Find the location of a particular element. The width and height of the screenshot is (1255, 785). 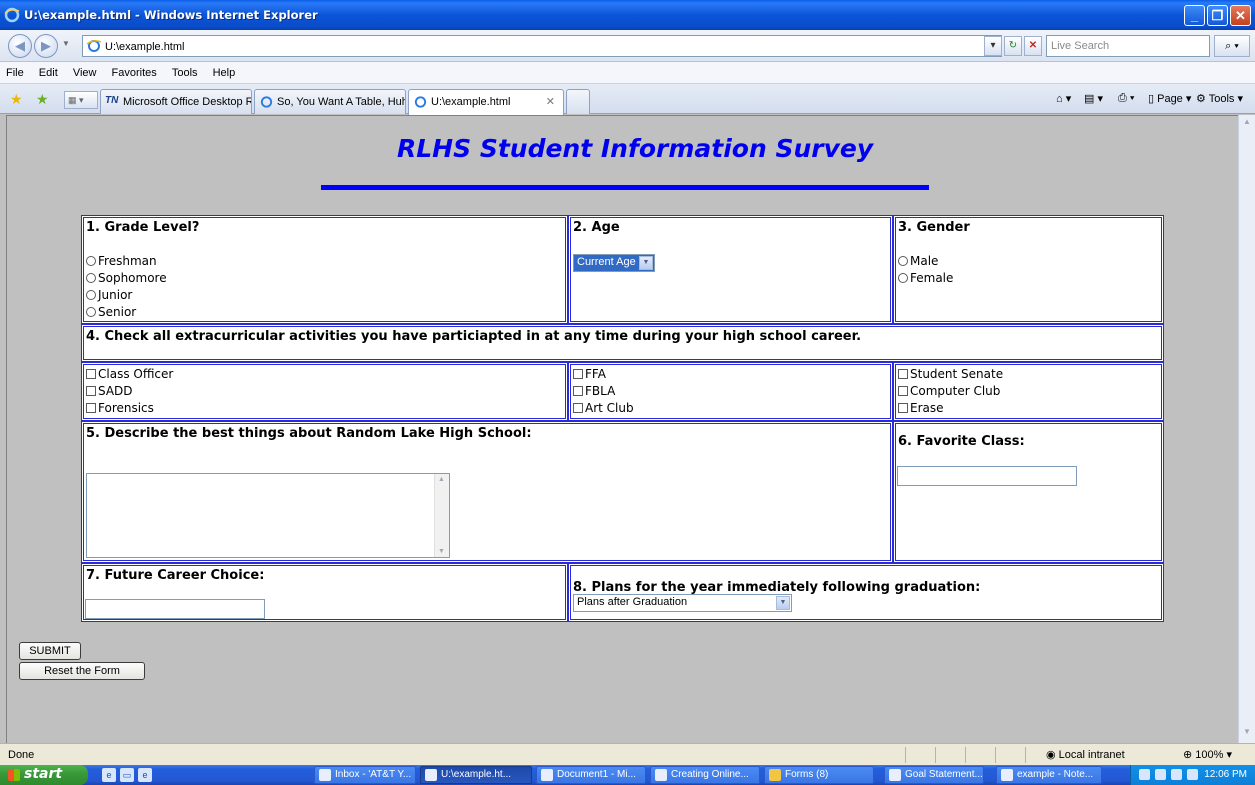

status-divider is located at coordinates (905, 755).